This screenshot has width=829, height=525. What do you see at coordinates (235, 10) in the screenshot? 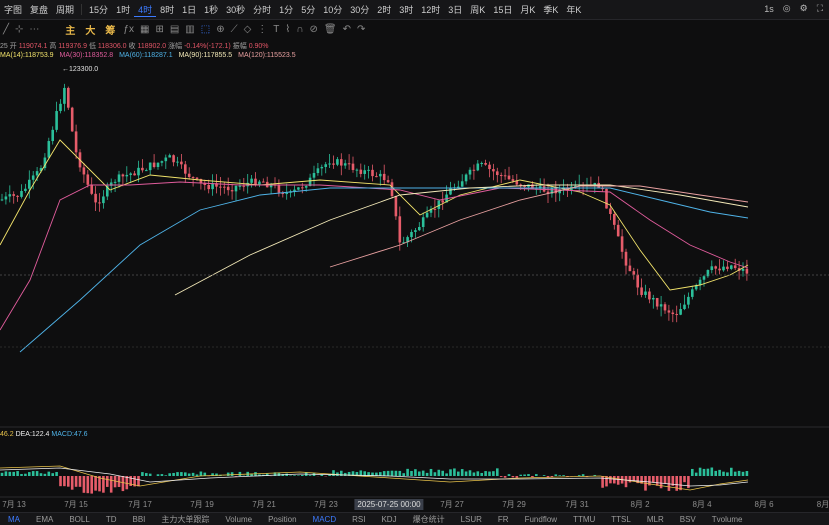
I see `timeframe-6: 30秒` at bounding box center [235, 10].